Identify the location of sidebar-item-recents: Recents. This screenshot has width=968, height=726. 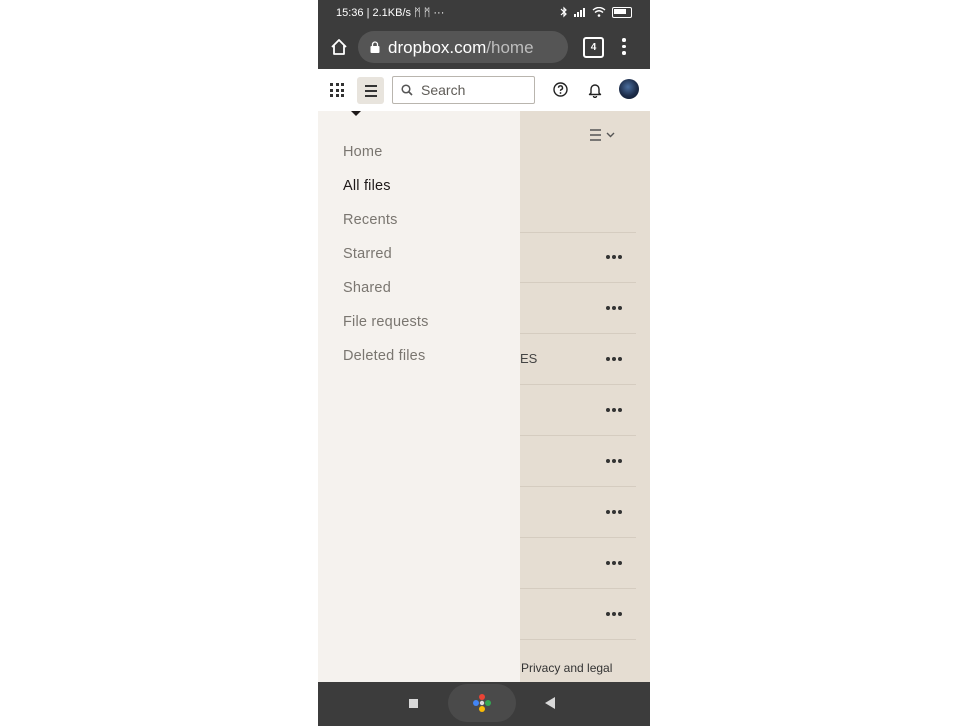
(370, 220).